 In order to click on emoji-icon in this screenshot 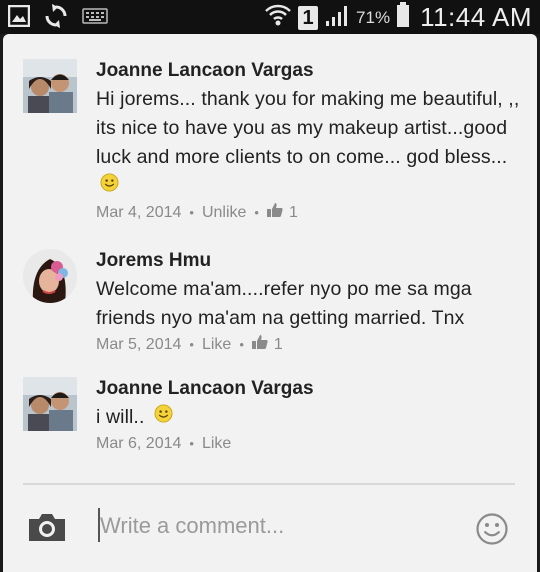, I will do `click(492, 531)`.